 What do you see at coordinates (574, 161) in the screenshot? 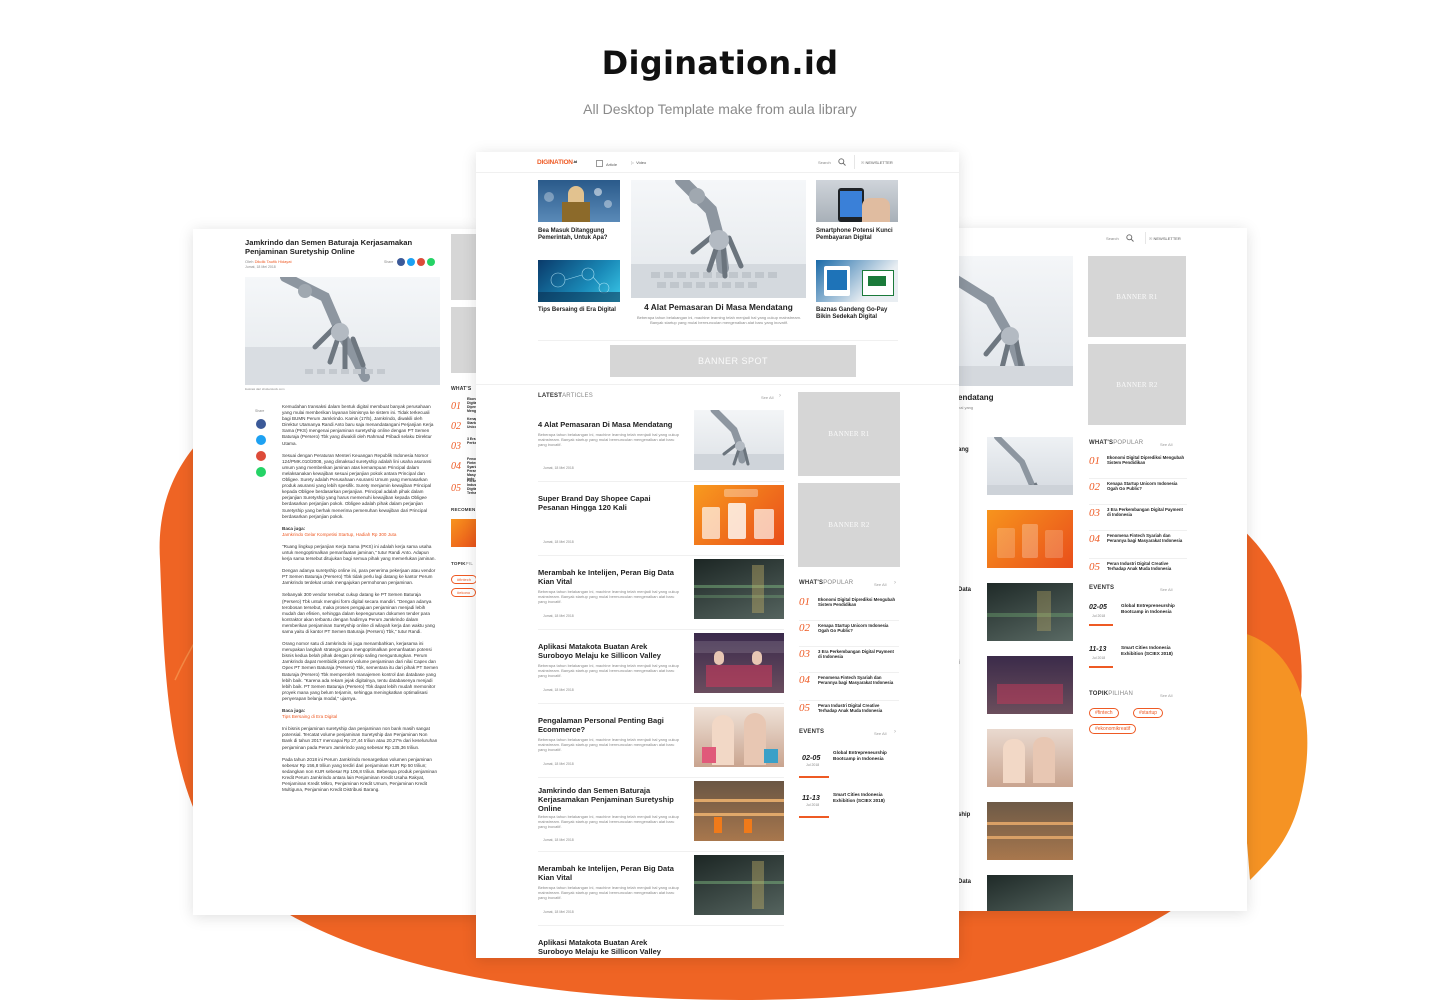
I see `logo-suffix: .id` at bounding box center [574, 161].